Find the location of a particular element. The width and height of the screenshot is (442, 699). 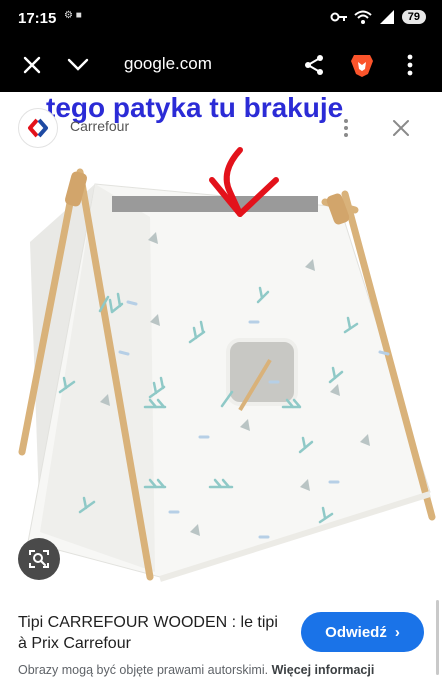

chevron-right-icon: › is located at coordinates (397, 632).